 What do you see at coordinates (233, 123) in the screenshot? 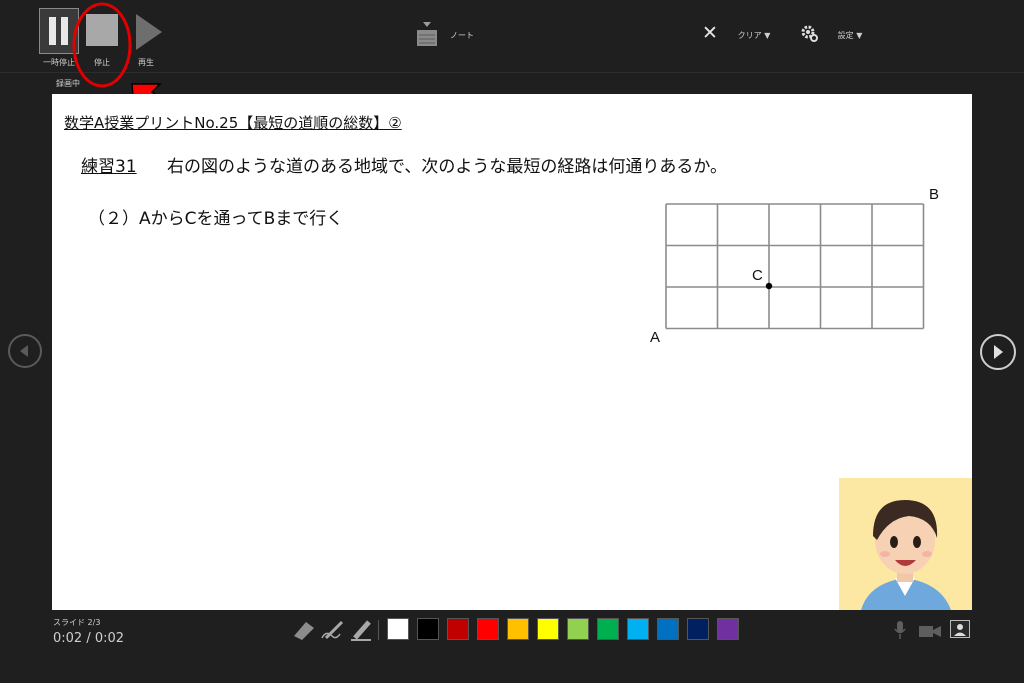
I see `slide-title: 数学A授業プリントNo.25【最短の道順の総数】②` at bounding box center [233, 123].